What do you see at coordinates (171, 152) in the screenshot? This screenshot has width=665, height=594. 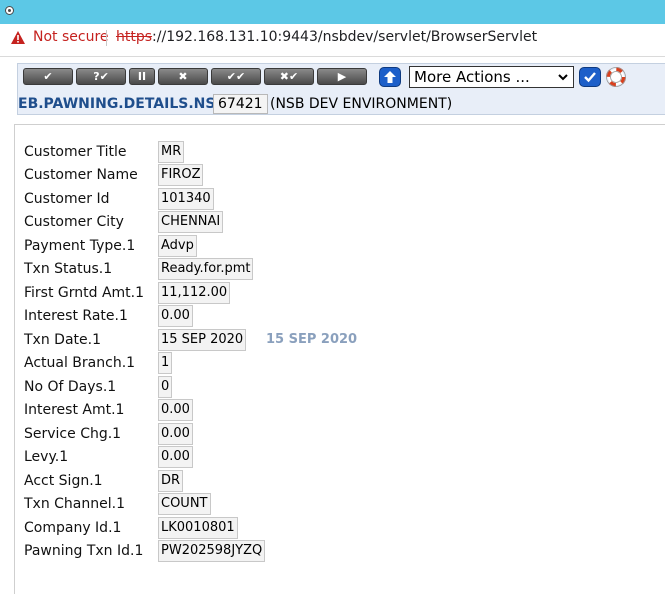 I see `field-value-customer-title: MR` at bounding box center [171, 152].